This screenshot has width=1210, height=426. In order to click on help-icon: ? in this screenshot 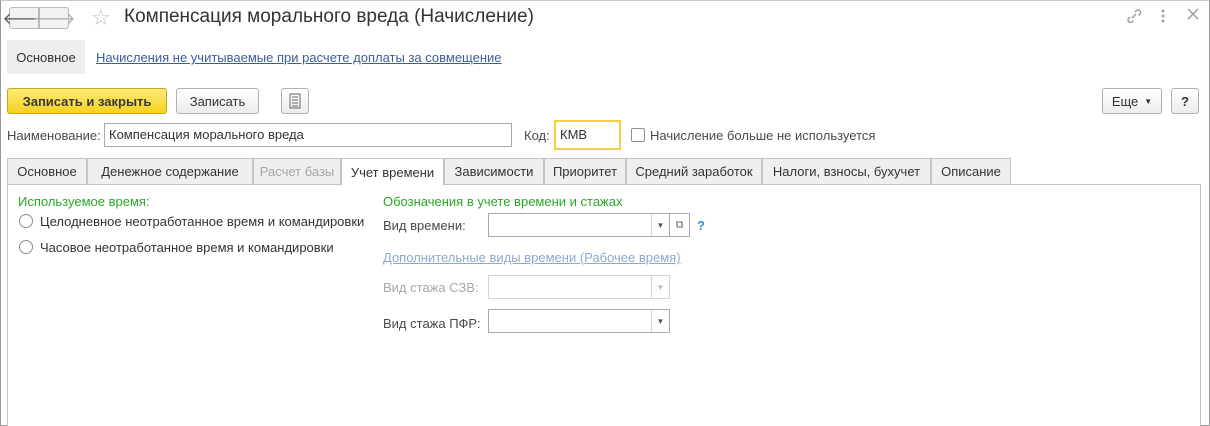, I will do `click(701, 225)`.